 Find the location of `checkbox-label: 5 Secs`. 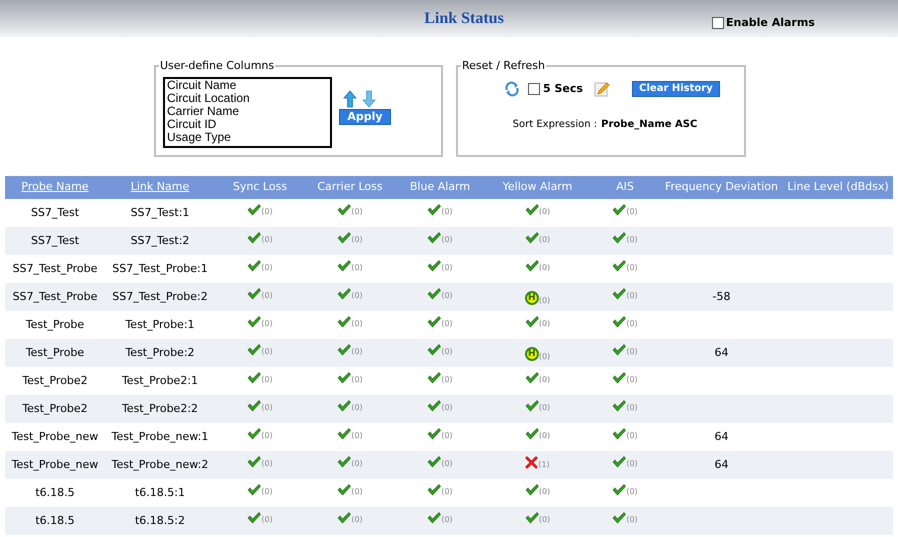

checkbox-label: 5 Secs is located at coordinates (563, 88).